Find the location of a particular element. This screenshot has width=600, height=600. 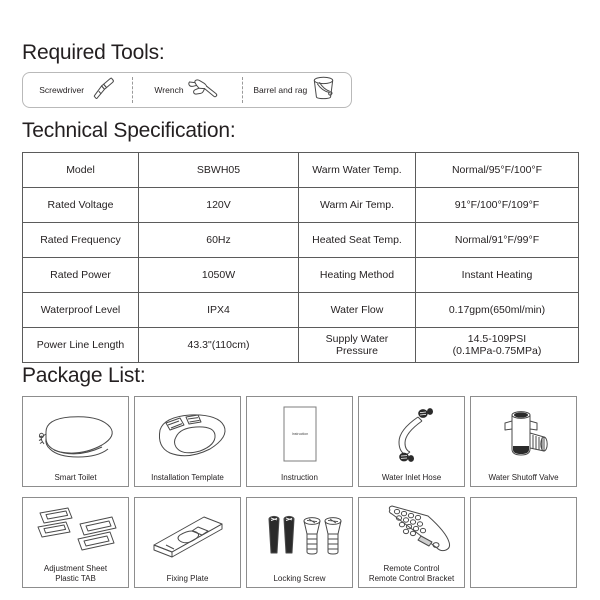

empty-cell is located at coordinates (523, 541).